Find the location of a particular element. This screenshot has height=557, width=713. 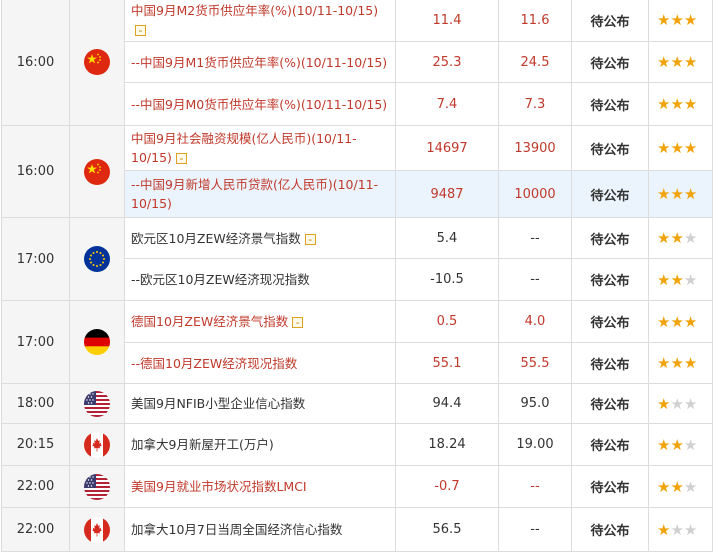

indicator-name-cell: 美国9月NFIB小型企业信心指数 is located at coordinates (260, 403).